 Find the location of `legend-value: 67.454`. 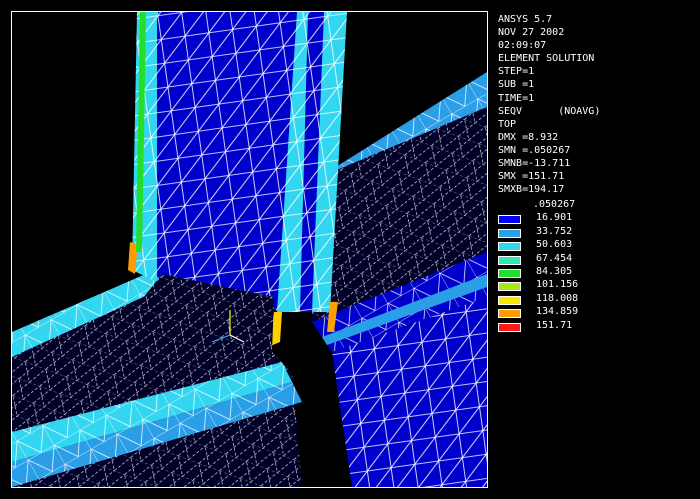

legend-value: 67.454 is located at coordinates (554, 258).